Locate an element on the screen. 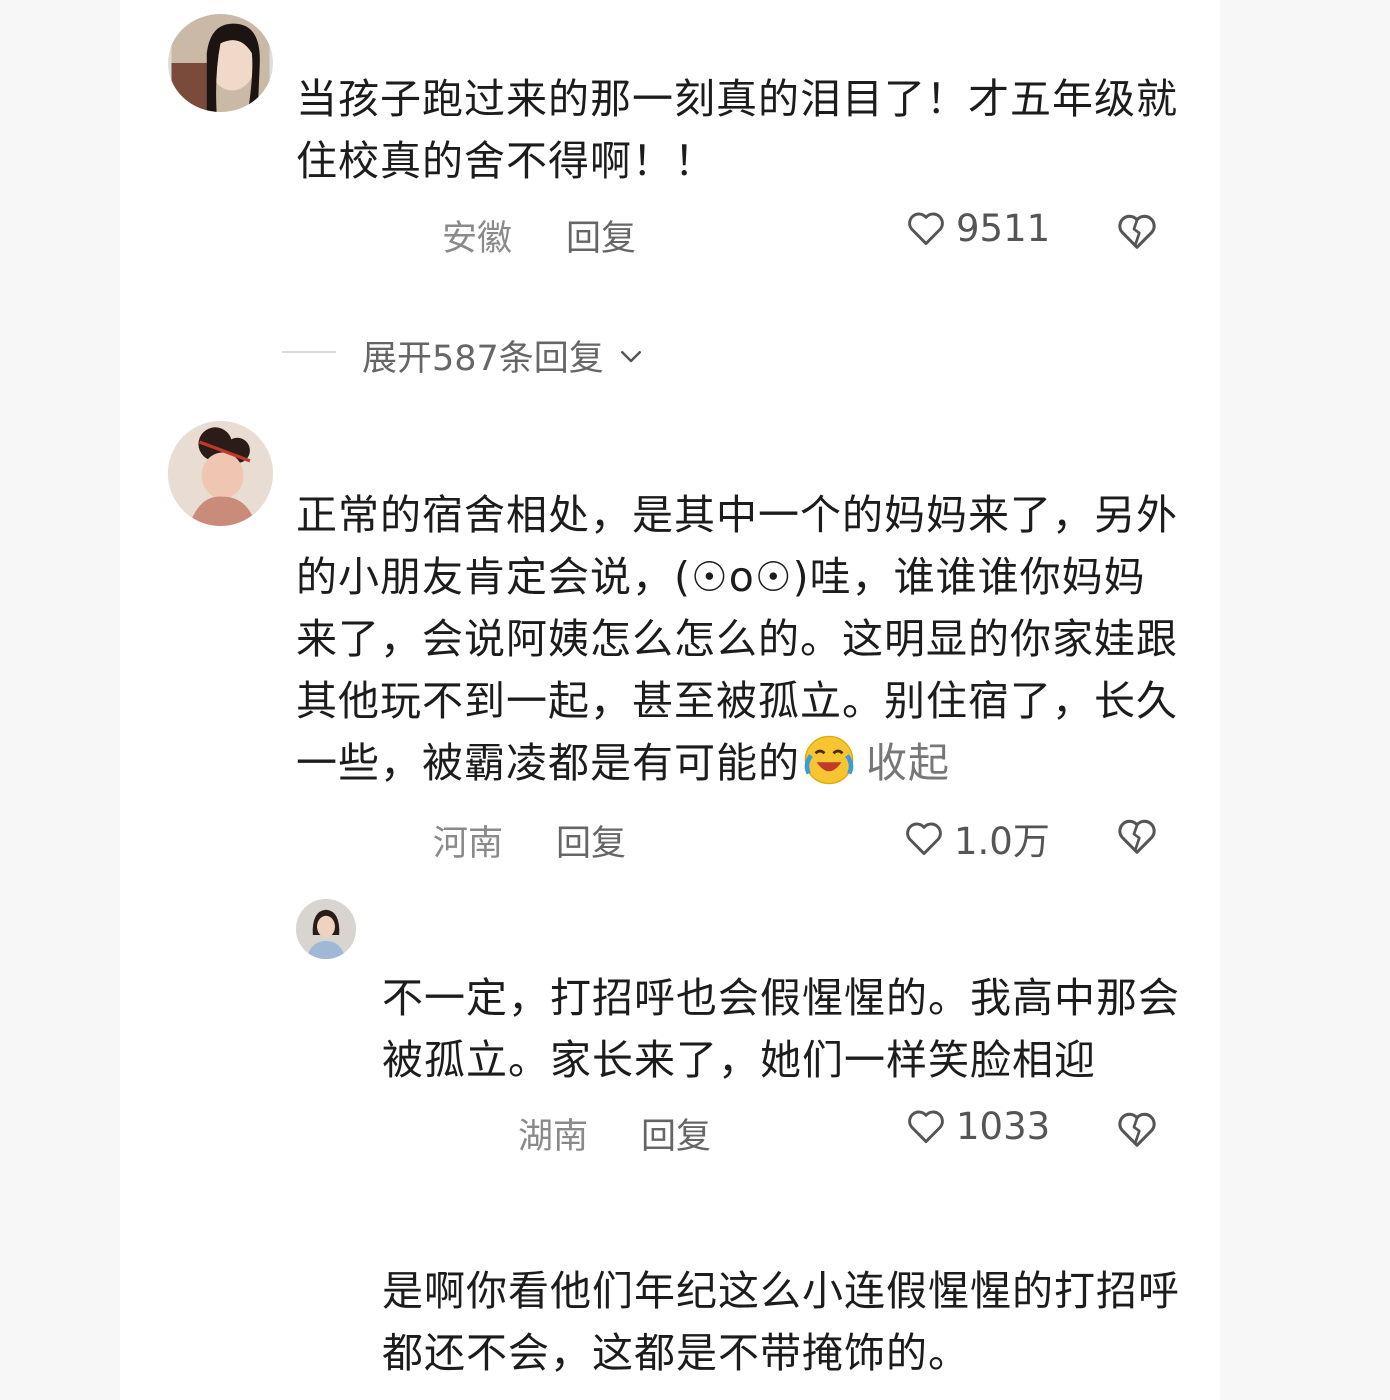  like-button: 9511 is located at coordinates (977, 228).